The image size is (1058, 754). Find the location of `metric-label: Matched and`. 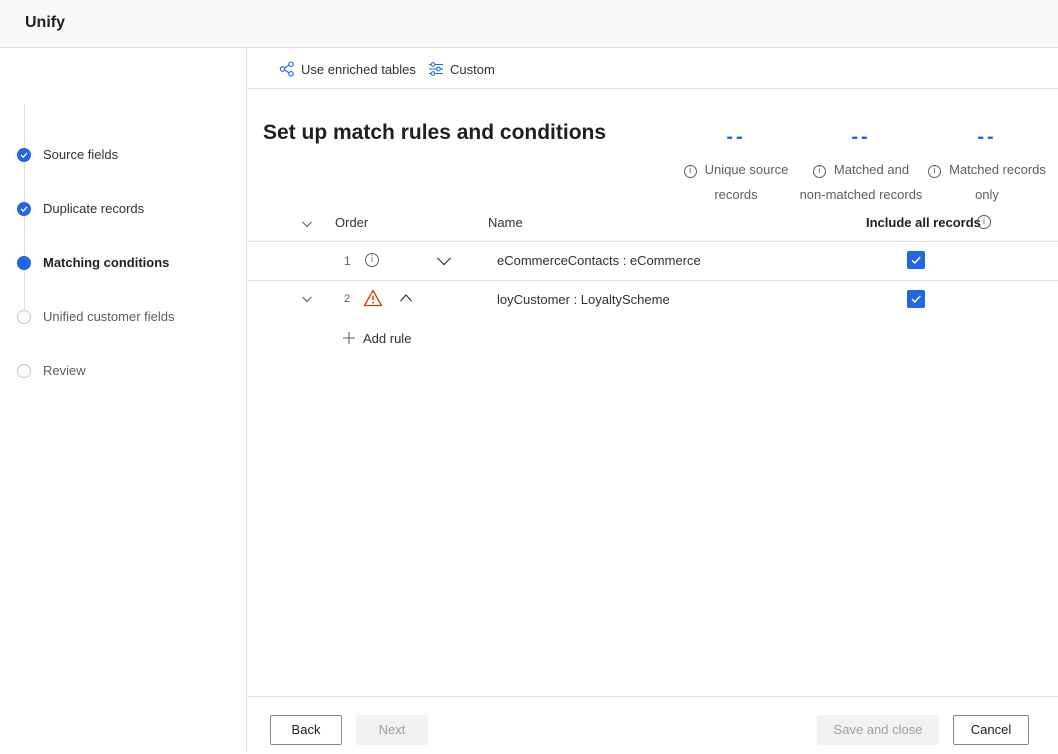

metric-label: Matched and is located at coordinates (871, 169).